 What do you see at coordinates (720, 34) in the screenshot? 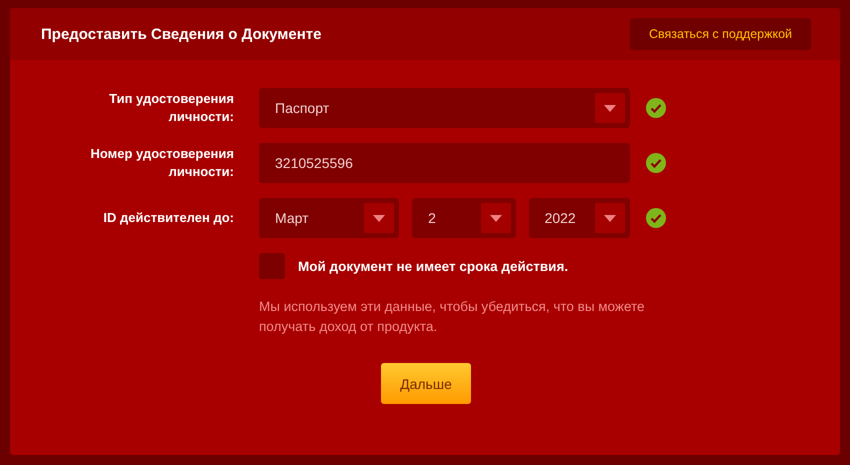
I see `support-button: Связаться с поддержкой` at bounding box center [720, 34].